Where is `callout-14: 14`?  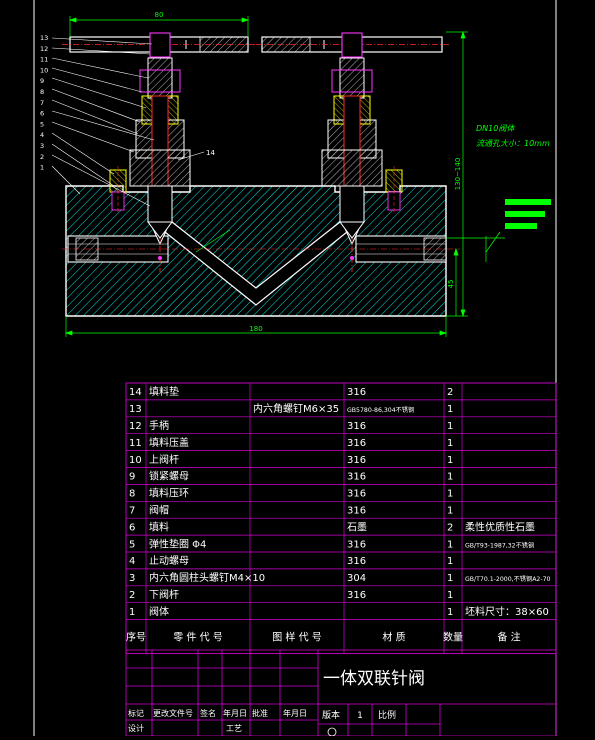
callout-14: 14 is located at coordinates (210, 153).